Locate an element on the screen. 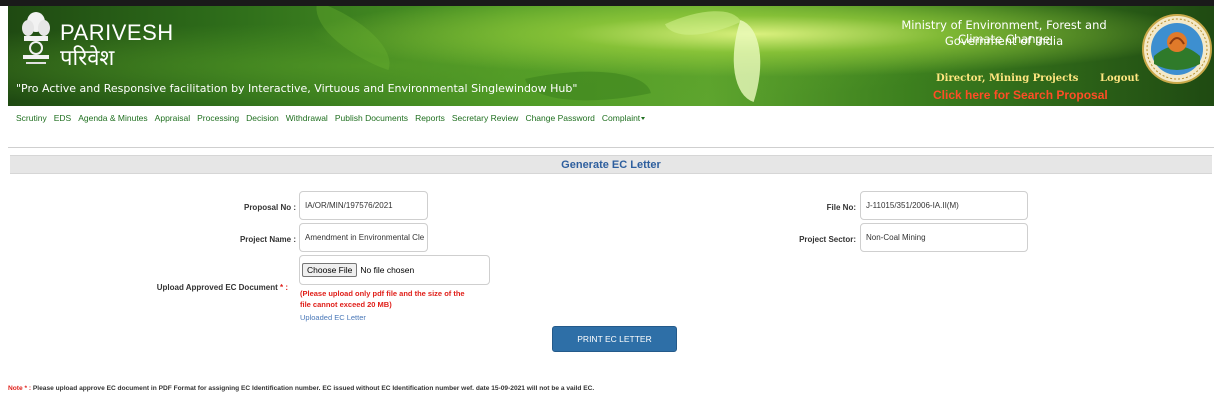  search-proposal-link: Click here for Search Proposal is located at coordinates (1020, 95).